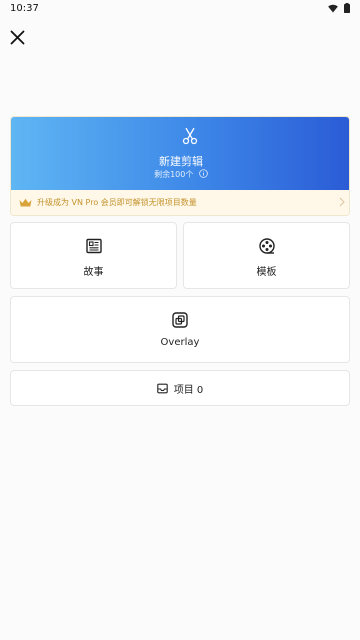  Describe the element at coordinates (174, 174) in the screenshot. I see `remaining-count-text: 剩余100个` at that location.